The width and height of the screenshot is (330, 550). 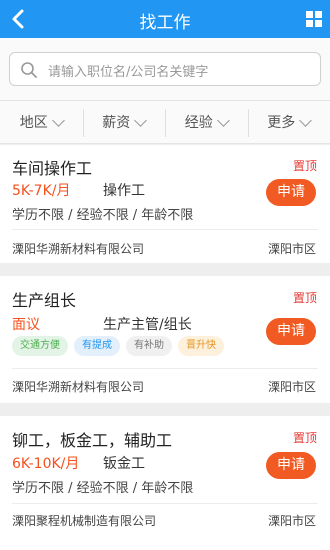 I want to click on filter-experience: 经验, so click(x=206, y=122).